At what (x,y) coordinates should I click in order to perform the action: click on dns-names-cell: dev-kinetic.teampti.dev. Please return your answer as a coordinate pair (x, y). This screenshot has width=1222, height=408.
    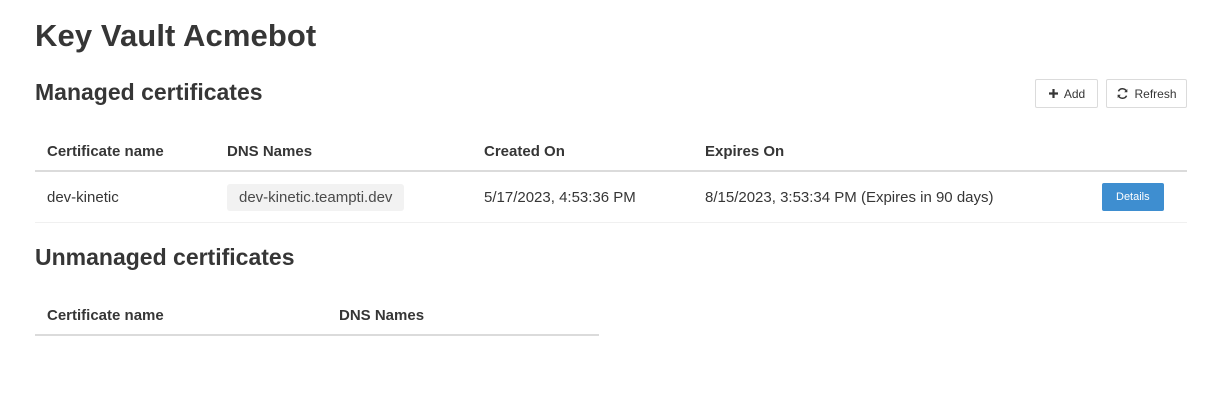
    Looking at the image, I should click on (343, 197).